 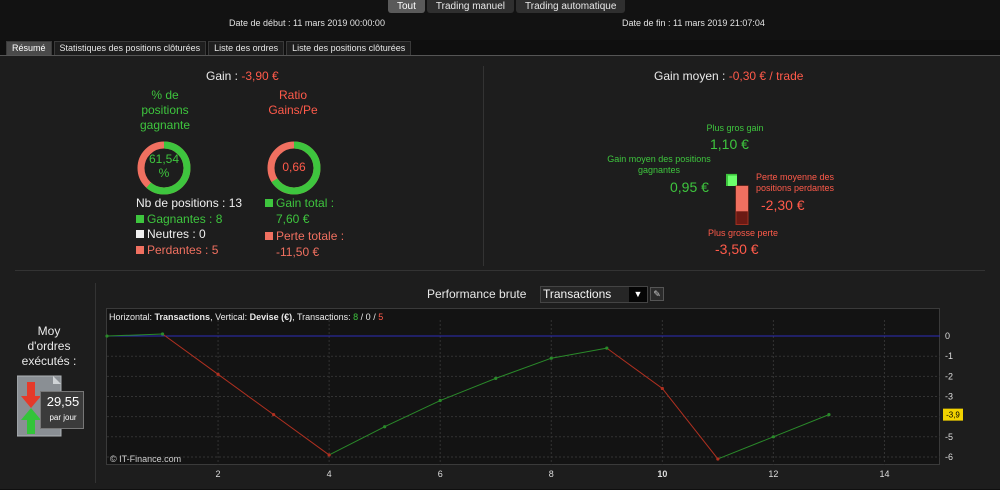 I want to click on gain-total-label: Gain total :, so click(x=305, y=203).